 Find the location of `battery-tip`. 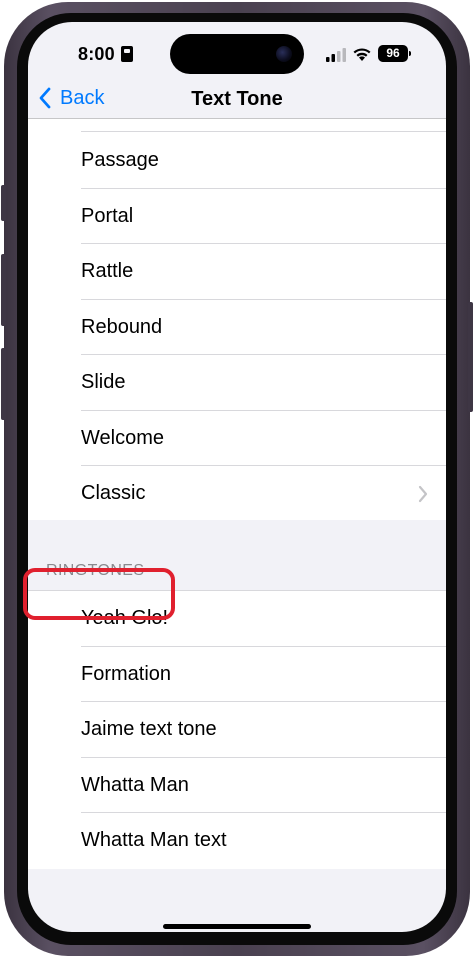

battery-tip is located at coordinates (410, 53).